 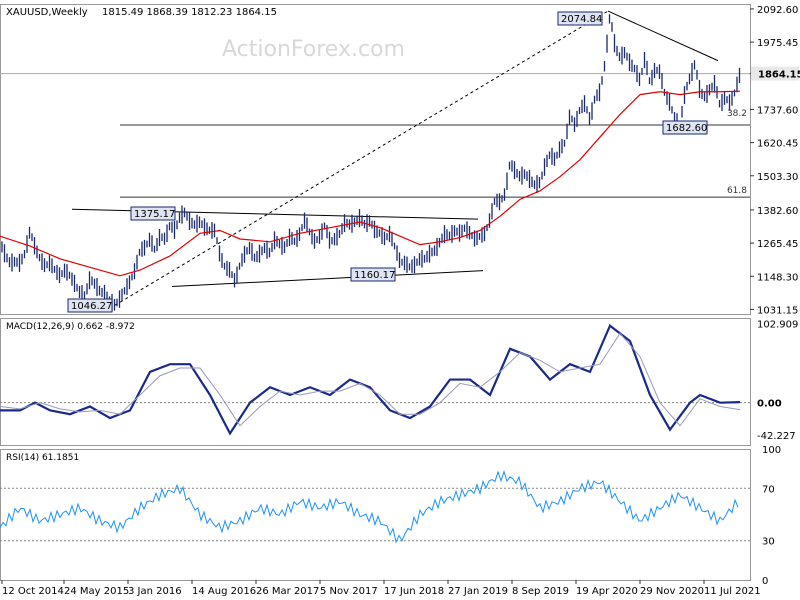 I want to click on x-tick-label: 26 Mar 2017, so click(x=287, y=591).